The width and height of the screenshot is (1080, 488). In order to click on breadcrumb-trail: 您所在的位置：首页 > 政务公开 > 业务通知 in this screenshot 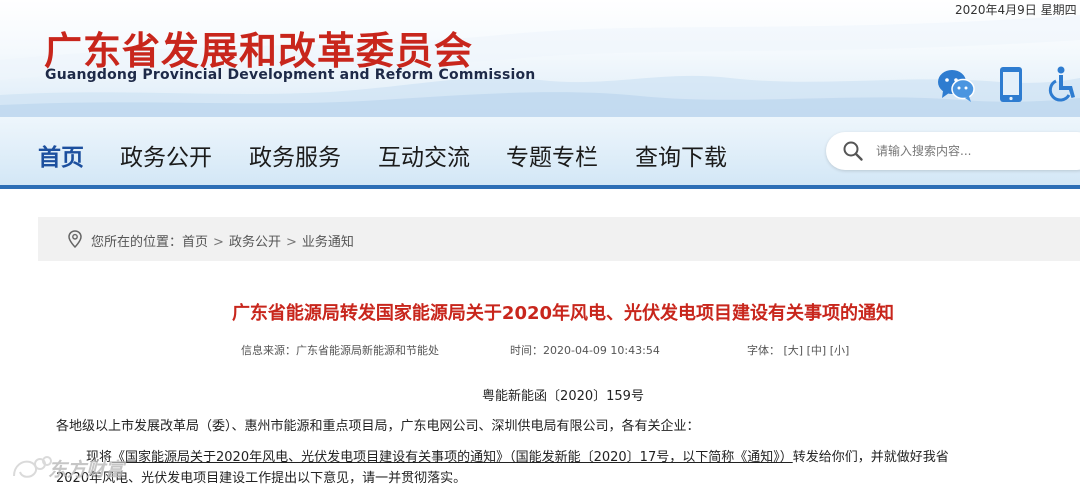, I will do `click(222, 240)`.